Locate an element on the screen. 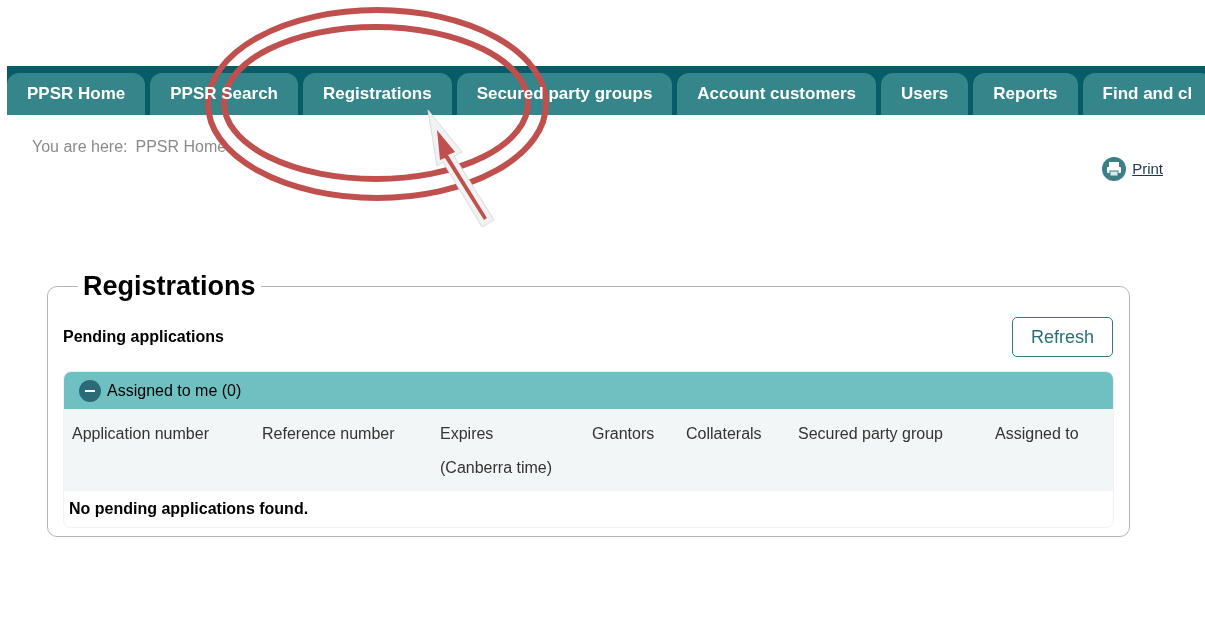 This screenshot has width=1205, height=622. nav-tab: Registrations is located at coordinates (377, 94).